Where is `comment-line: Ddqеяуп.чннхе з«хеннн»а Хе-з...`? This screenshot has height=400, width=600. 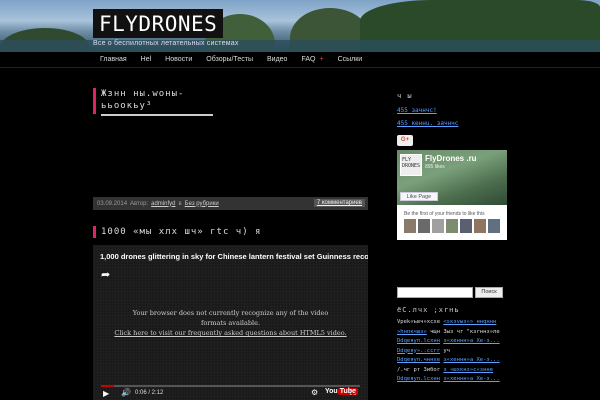 comment-line: Ddqеяуп.чннхе з«хеннн»а Хе-з... is located at coordinates (452, 361).